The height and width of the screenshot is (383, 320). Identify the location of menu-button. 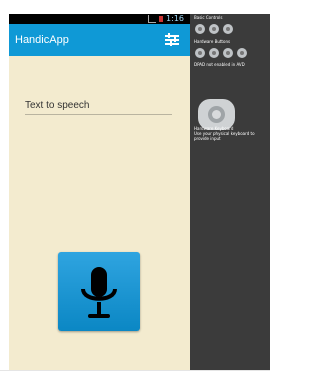
(214, 53).